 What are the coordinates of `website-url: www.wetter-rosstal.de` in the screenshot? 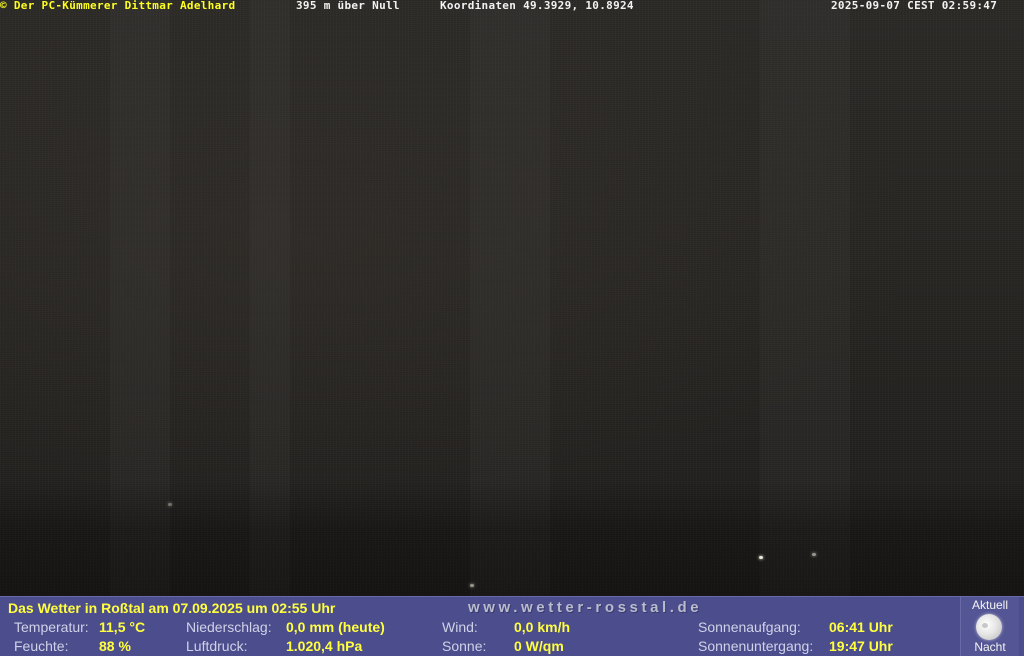 It's located at (585, 607).